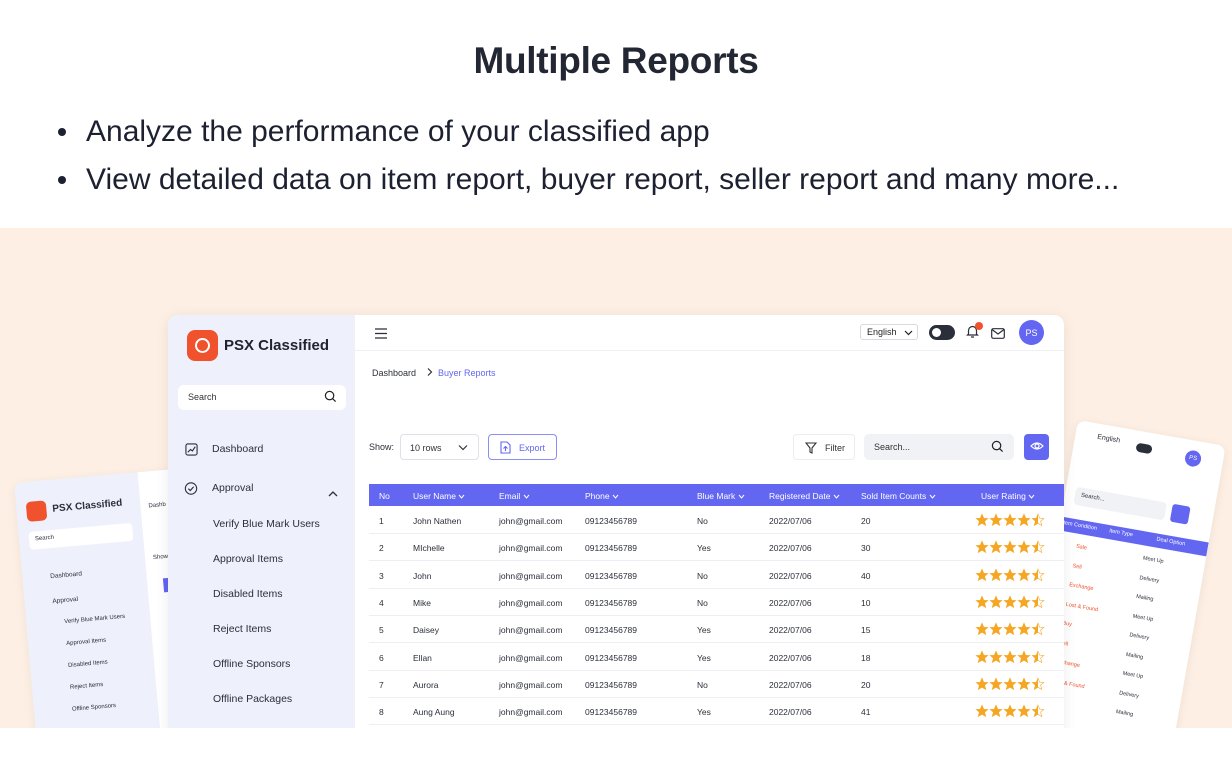 The height and width of the screenshot is (768, 1232). Describe the element at coordinates (866, 630) in the screenshot. I see `table-cell: 15` at that location.